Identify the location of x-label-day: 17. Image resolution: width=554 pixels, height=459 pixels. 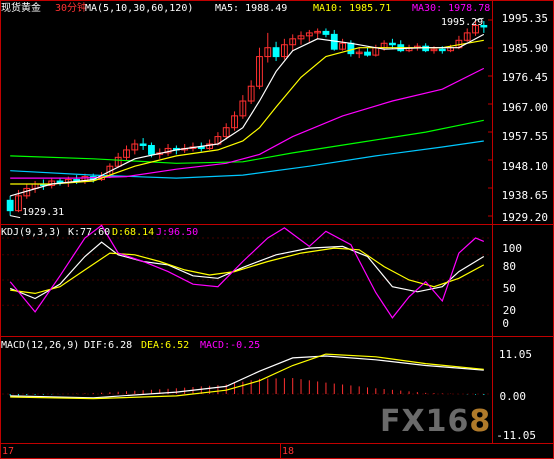
(8, 451).